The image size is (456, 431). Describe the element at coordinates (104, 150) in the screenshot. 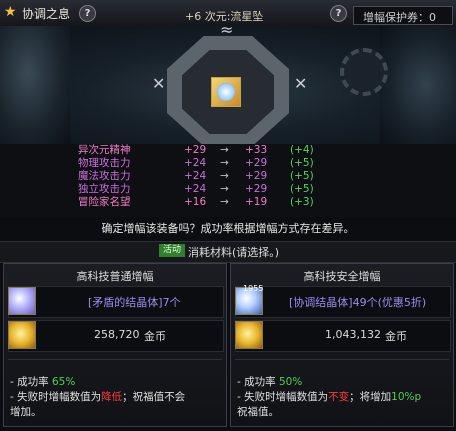

I see `stat-name: 异次元精神` at that location.